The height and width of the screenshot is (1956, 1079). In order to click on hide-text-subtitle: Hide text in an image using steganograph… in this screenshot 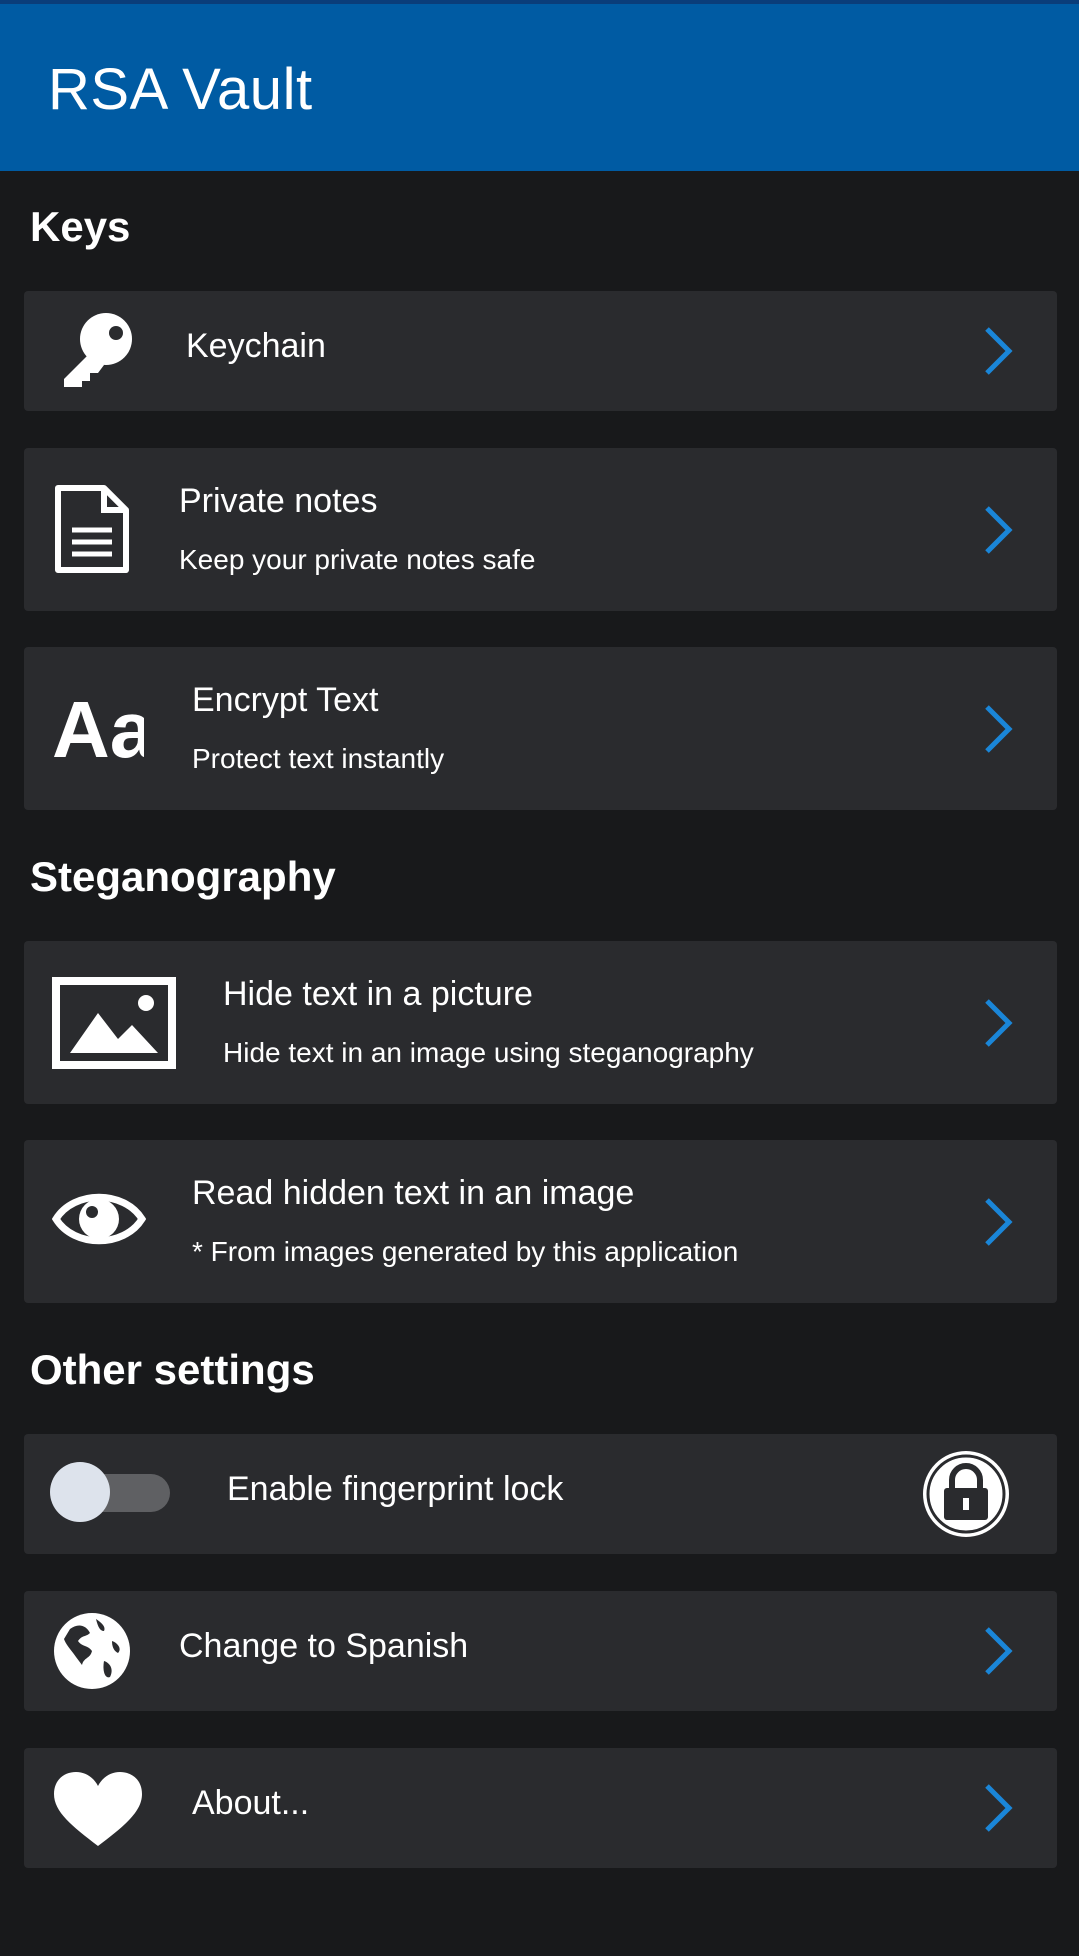, I will do `click(488, 1052)`.